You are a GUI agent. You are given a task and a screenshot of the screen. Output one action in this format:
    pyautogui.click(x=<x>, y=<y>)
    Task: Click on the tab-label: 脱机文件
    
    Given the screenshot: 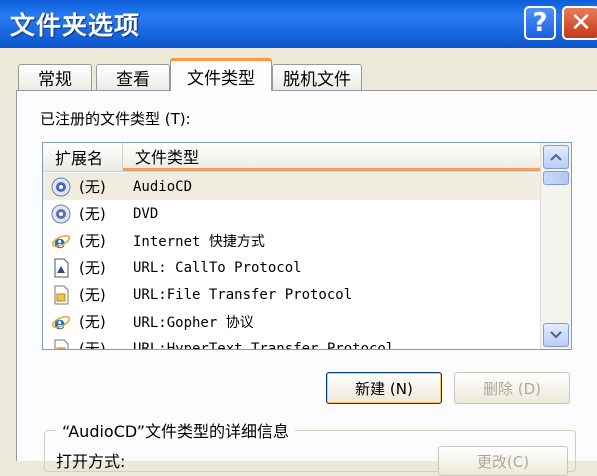 What is the action you would take?
    pyautogui.click(x=317, y=80)
    